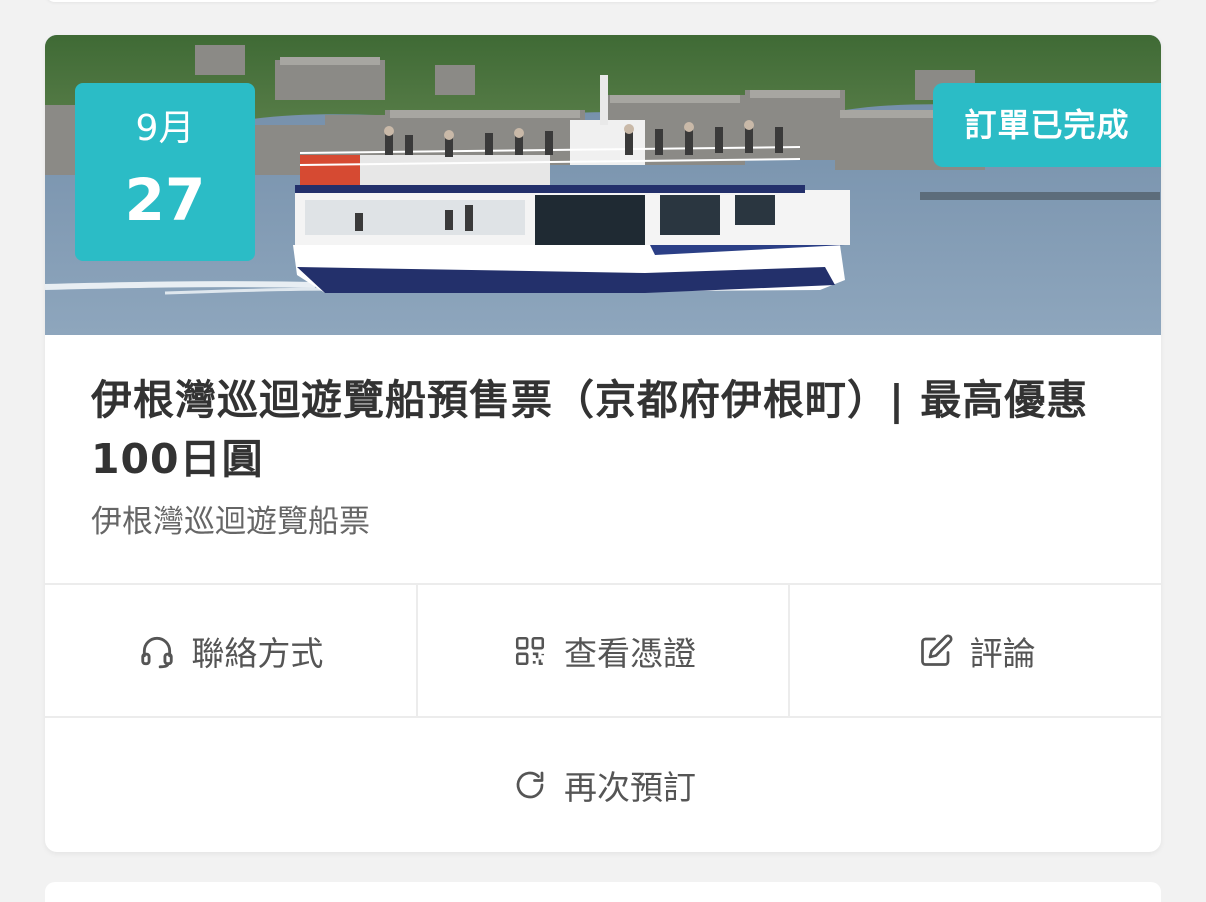  What do you see at coordinates (157, 651) in the screenshot?
I see `headset-icon` at bounding box center [157, 651].